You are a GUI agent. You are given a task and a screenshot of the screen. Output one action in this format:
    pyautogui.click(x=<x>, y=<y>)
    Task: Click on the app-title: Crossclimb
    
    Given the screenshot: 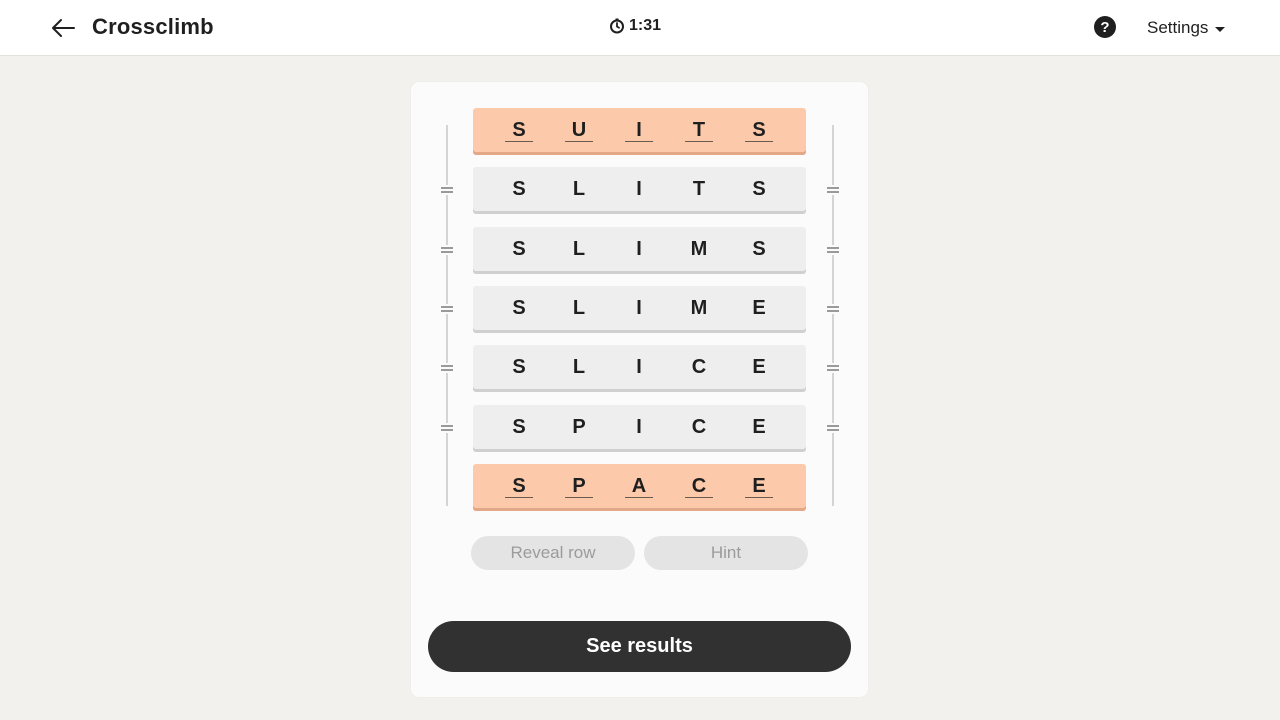 What is the action you would take?
    pyautogui.click(x=153, y=26)
    